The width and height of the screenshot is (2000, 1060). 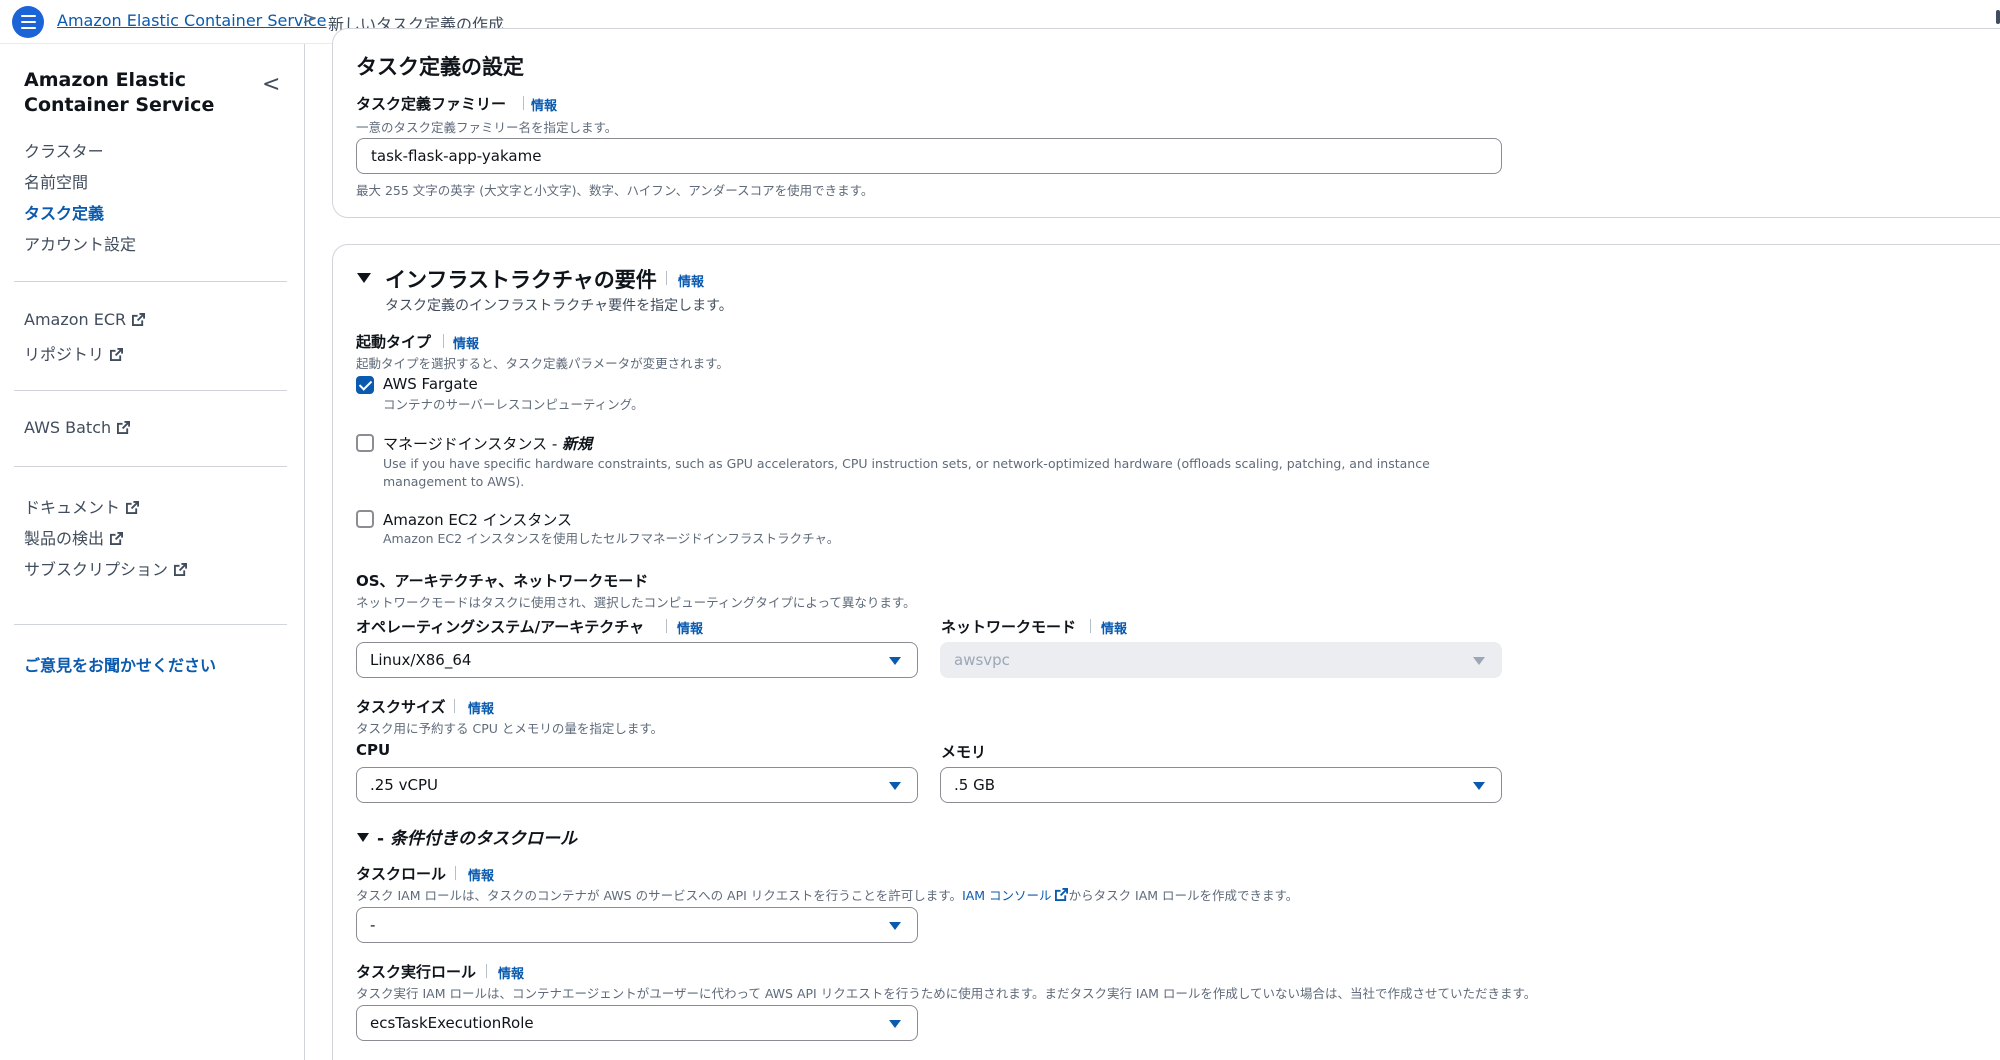 I want to click on launch-type-label: 起動タイプ, so click(x=394, y=342).